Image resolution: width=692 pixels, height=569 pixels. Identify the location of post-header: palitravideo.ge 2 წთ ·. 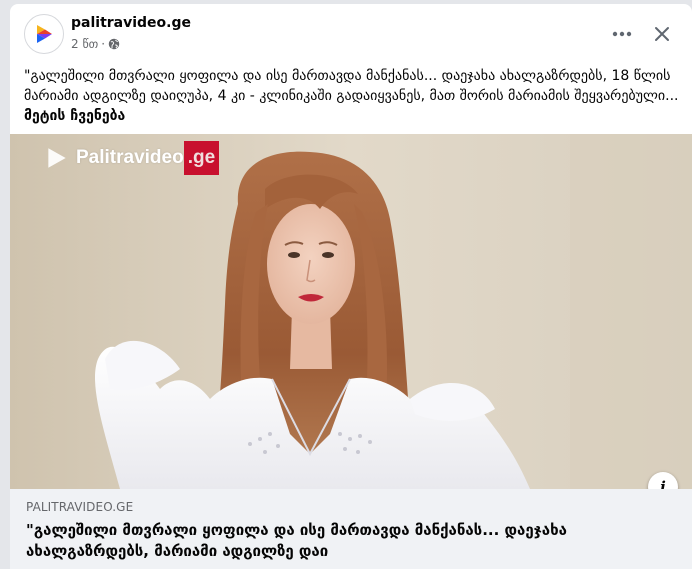
(351, 34).